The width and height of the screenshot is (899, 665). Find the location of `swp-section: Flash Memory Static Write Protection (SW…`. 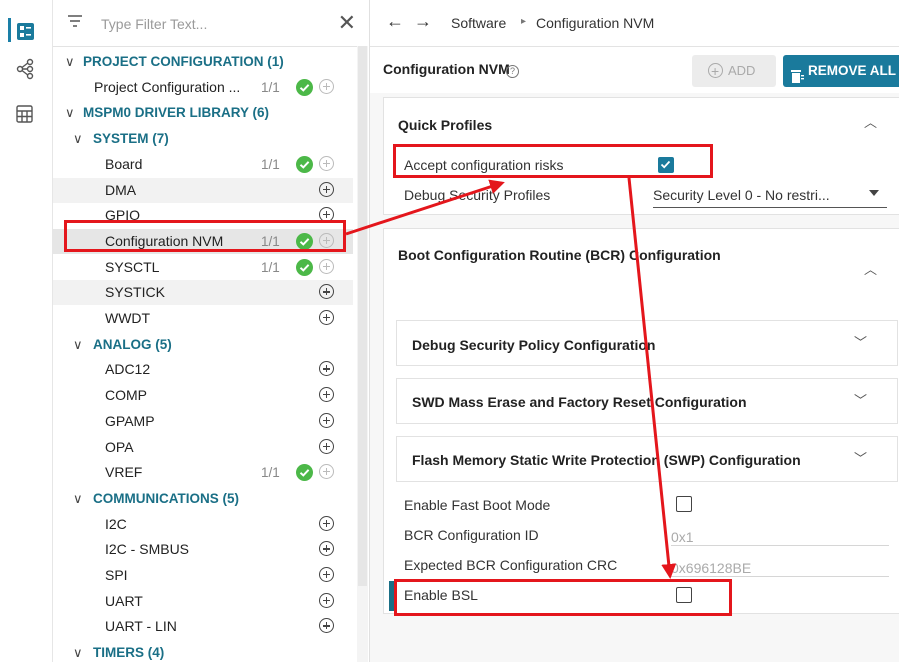

swp-section: Flash Memory Static Write Protection (SW… is located at coordinates (647, 459).